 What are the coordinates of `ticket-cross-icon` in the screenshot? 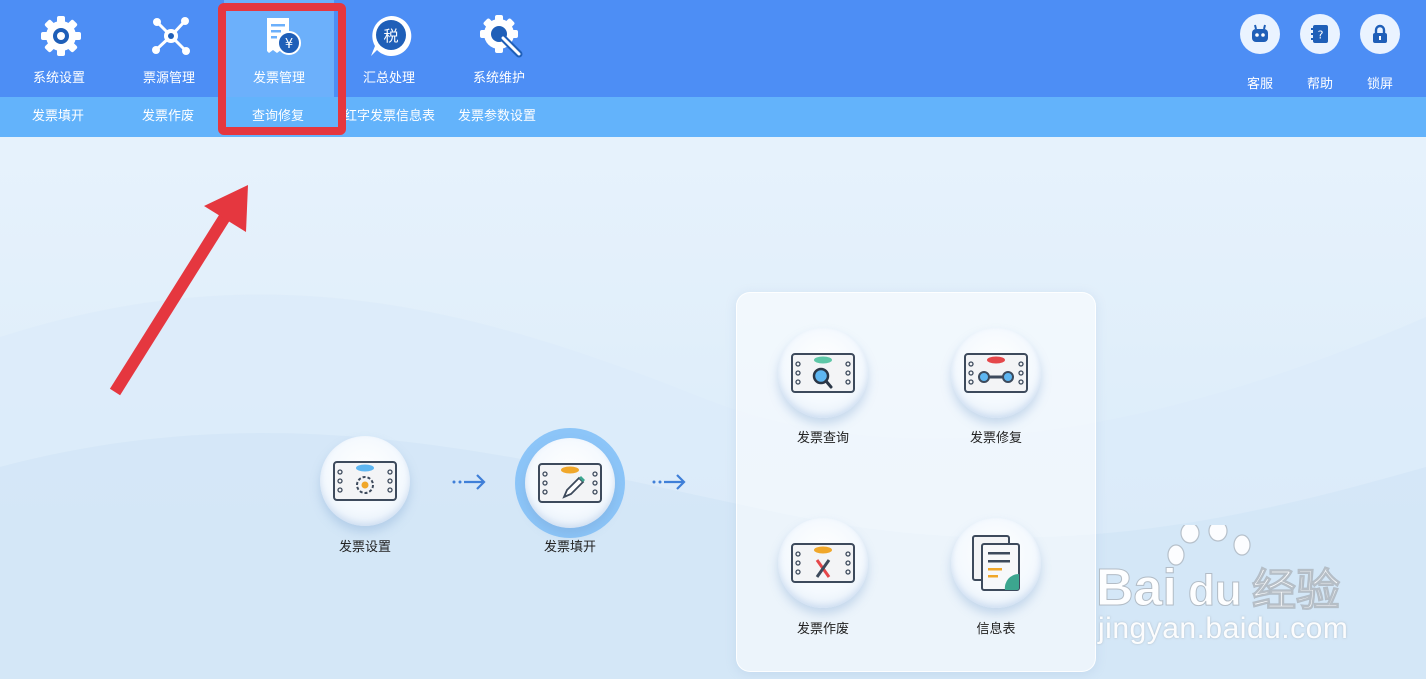 It's located at (823, 563).